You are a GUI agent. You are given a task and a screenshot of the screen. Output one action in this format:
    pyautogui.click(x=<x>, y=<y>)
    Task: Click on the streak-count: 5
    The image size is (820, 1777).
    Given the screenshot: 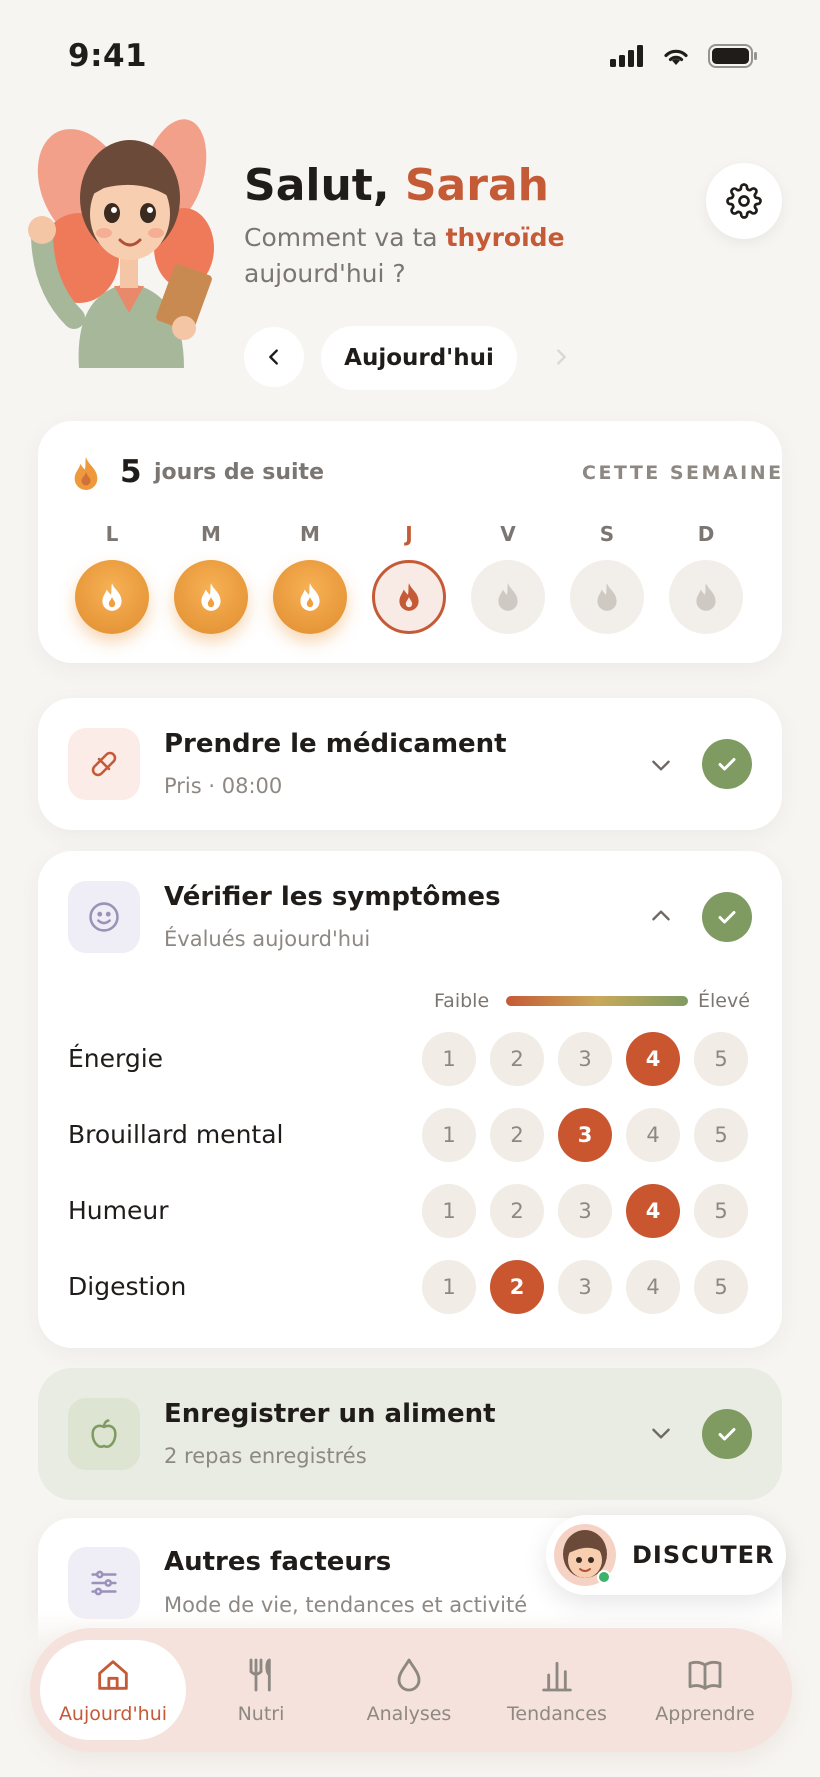 What is the action you would take?
    pyautogui.click(x=131, y=472)
    